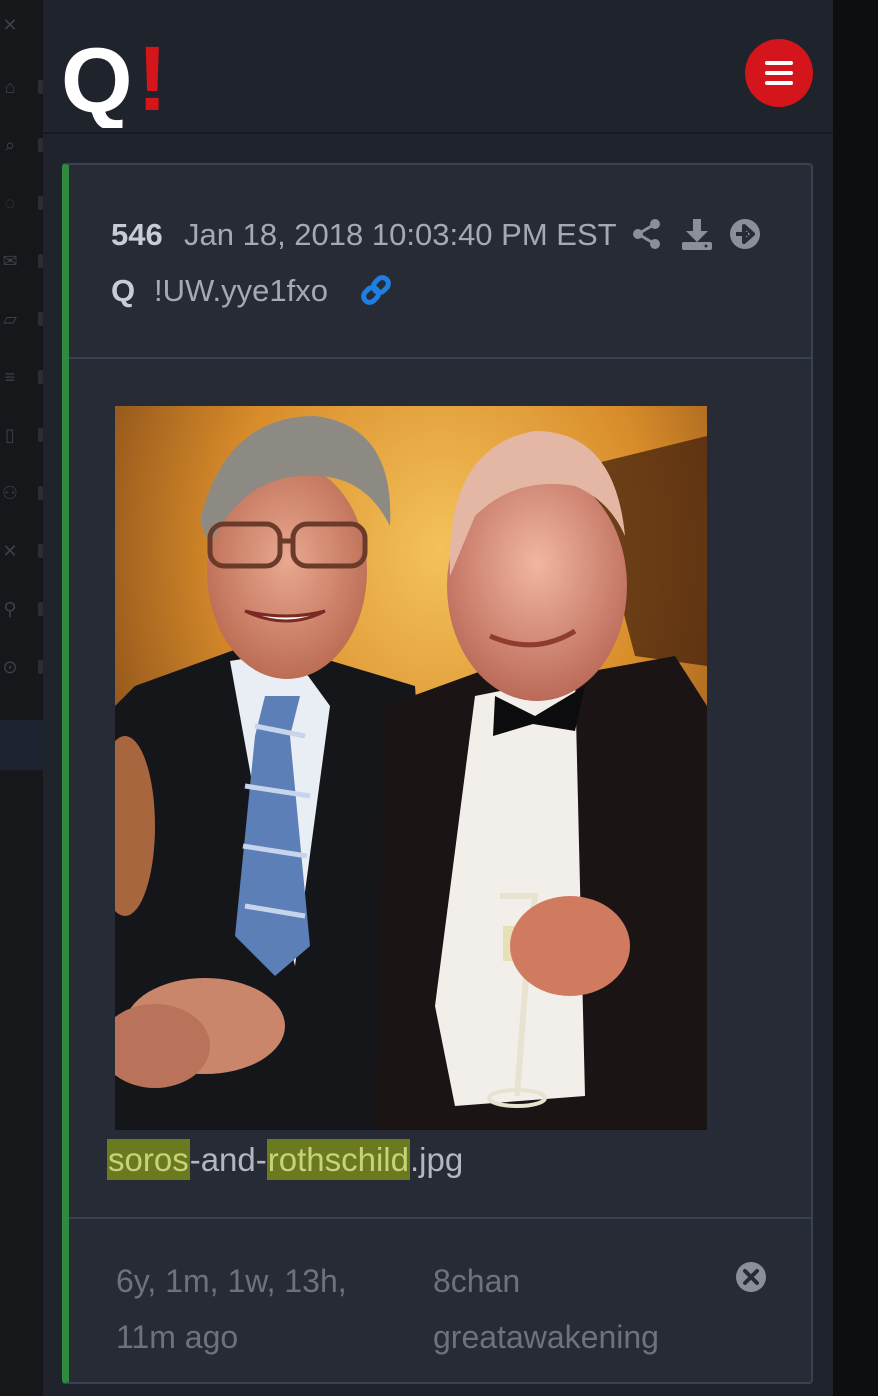  Describe the element at coordinates (438, 67) in the screenshot. I see `top-bar: Q !` at that location.